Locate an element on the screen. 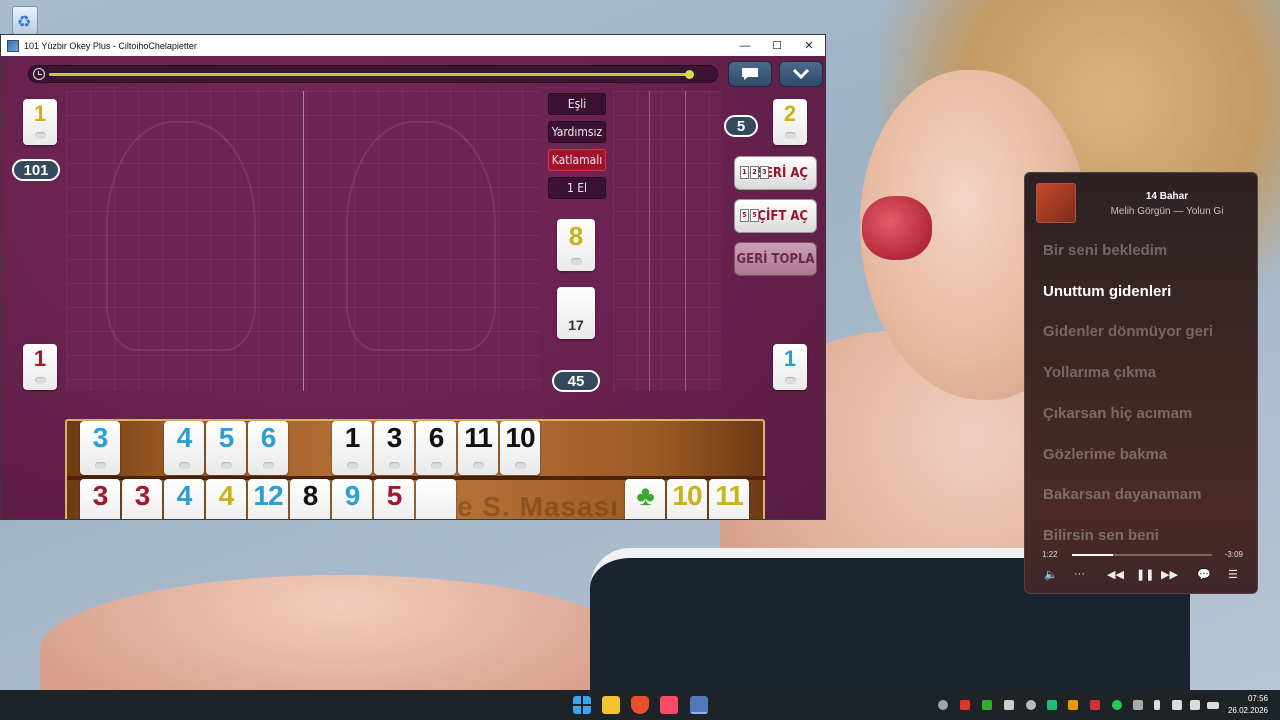  rack-engraving: e S. Masası is located at coordinates (538, 505).